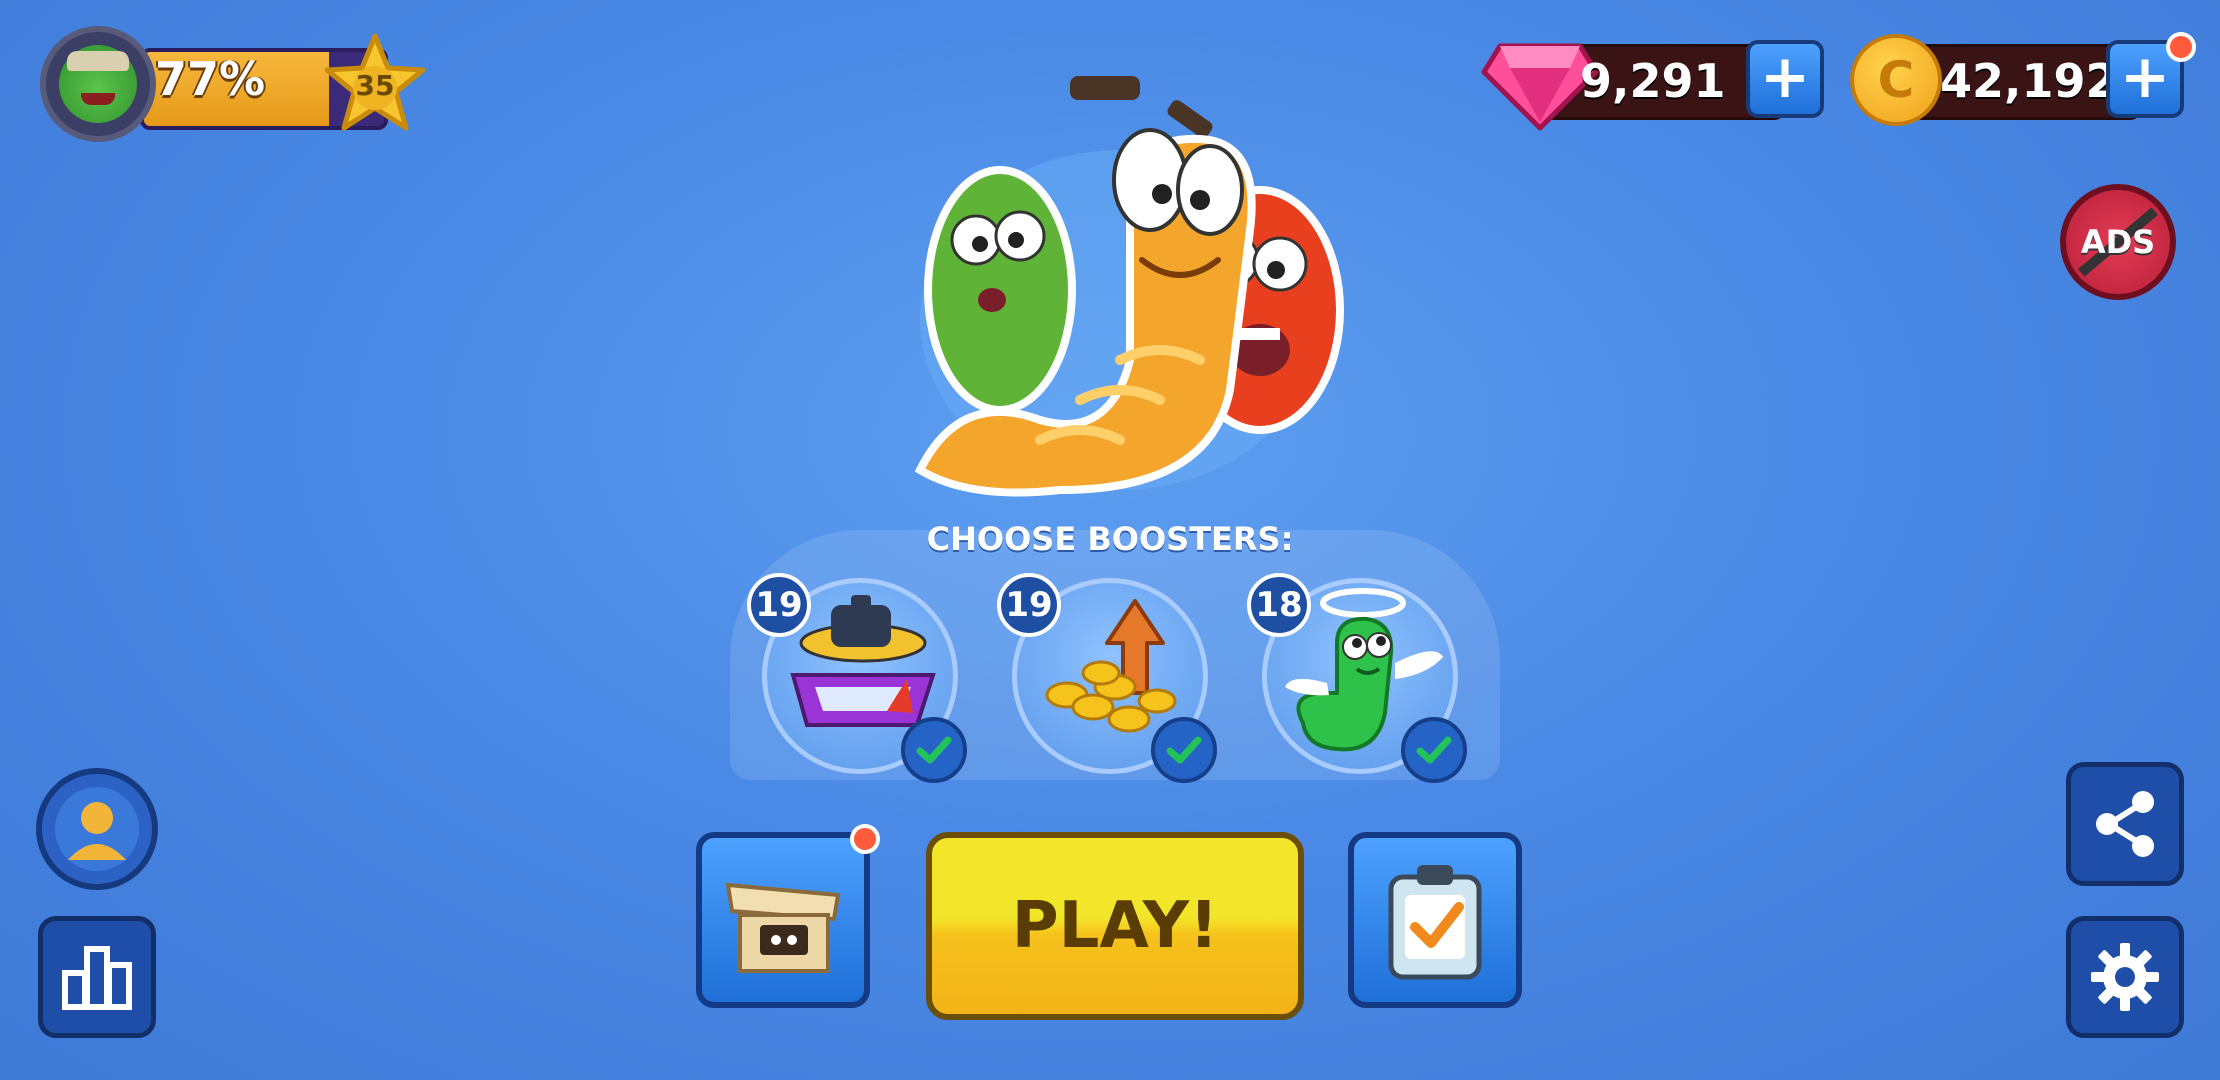 The height and width of the screenshot is (1080, 2220). I want to click on share-button, so click(2125, 824).